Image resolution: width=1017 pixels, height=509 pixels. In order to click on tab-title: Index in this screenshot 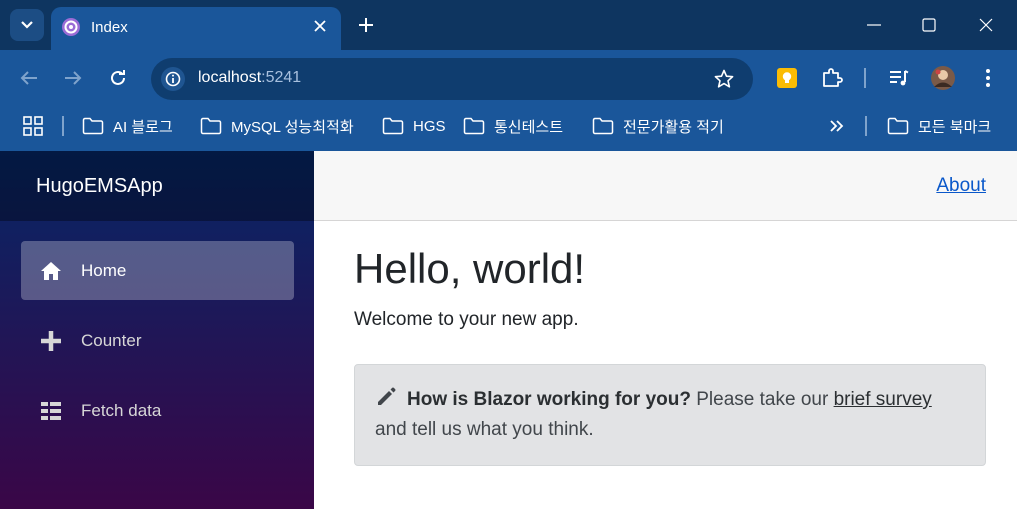, I will do `click(109, 27)`.